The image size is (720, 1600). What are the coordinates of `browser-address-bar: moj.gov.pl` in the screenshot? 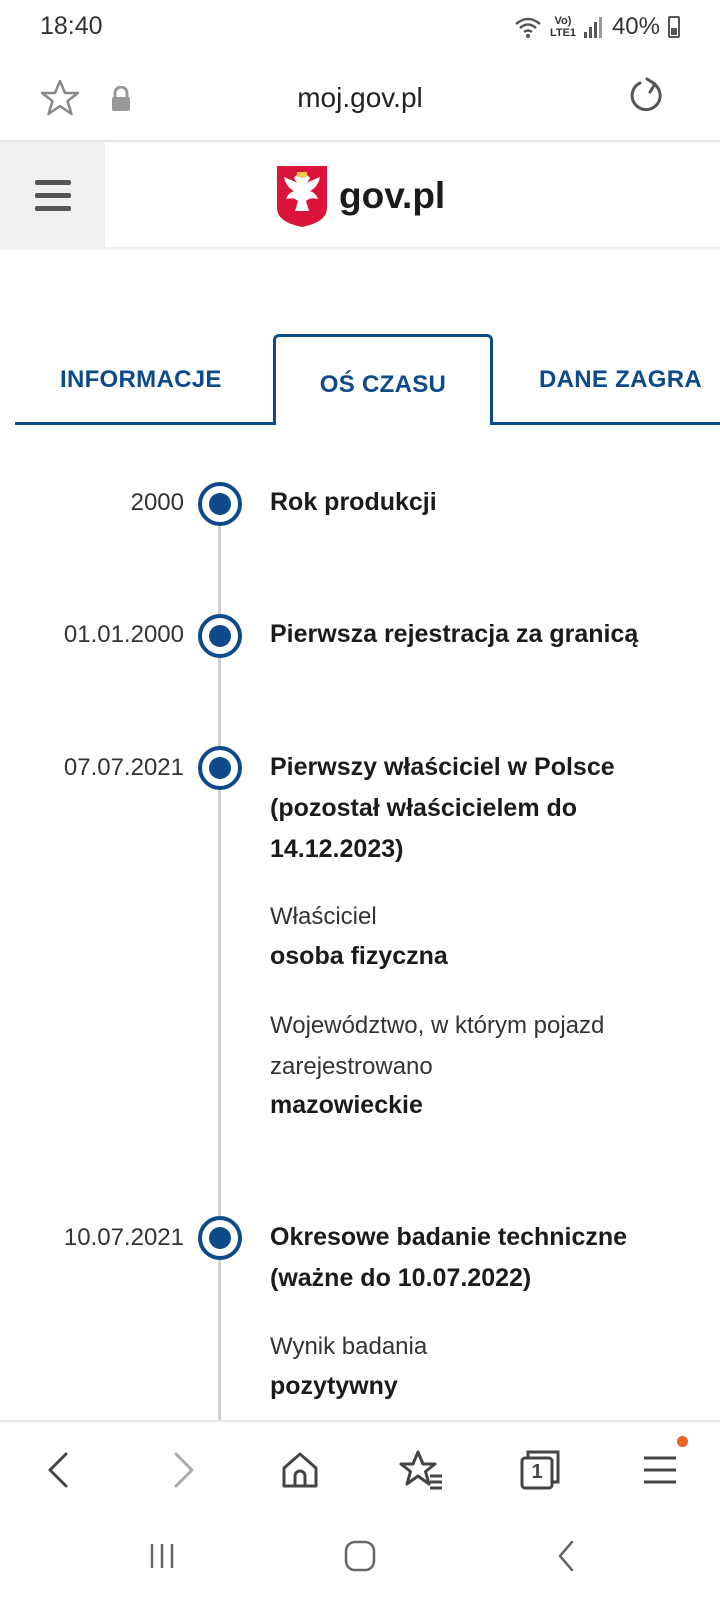 It's located at (360, 99).